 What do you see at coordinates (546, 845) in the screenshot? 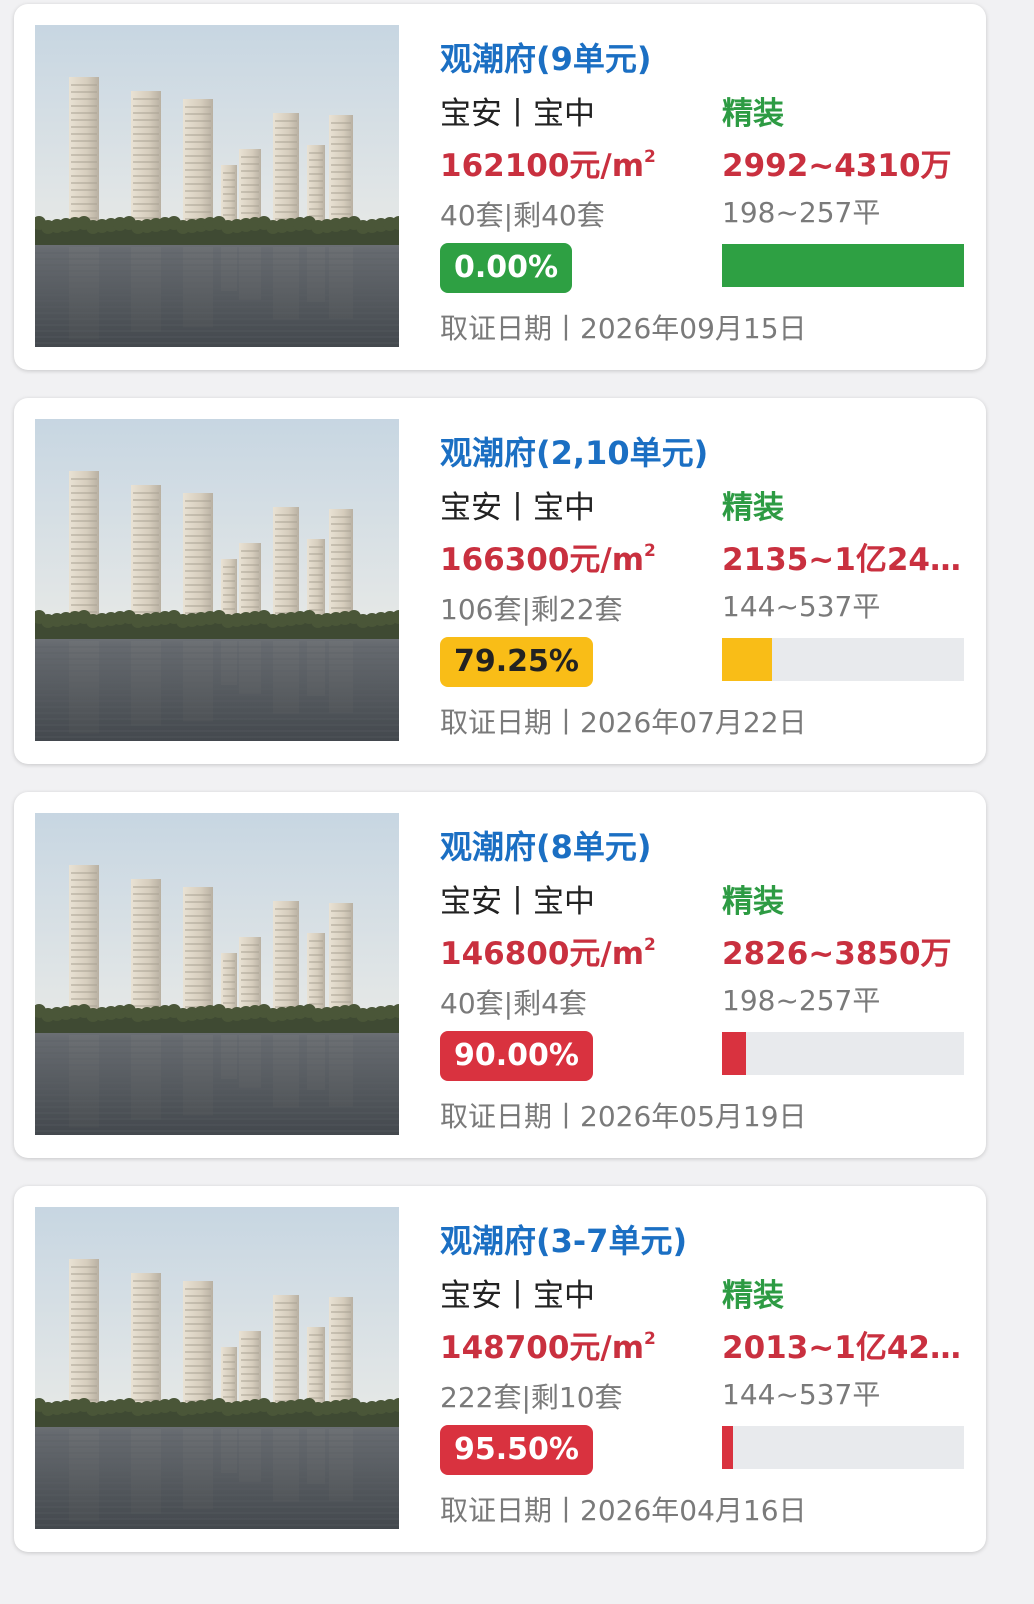
I see `listing-title: 观潮府(8单元)` at bounding box center [546, 845].